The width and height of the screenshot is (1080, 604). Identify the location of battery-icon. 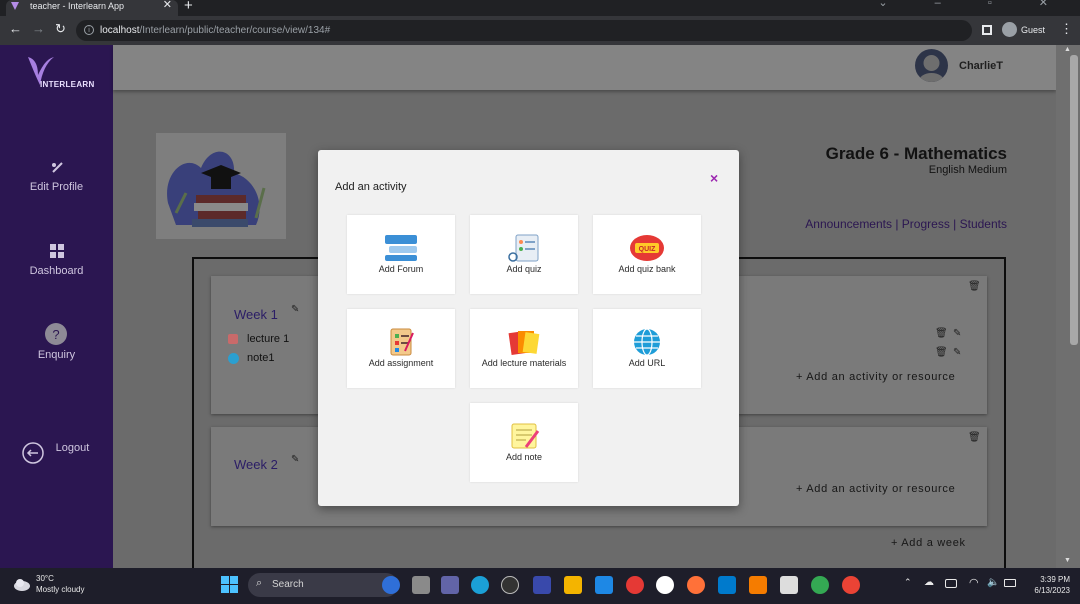
(1010, 583).